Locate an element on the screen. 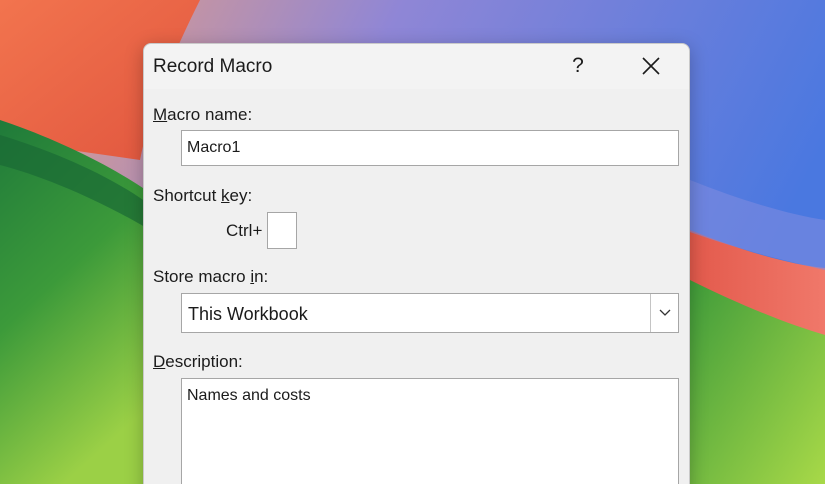  dialog-titlebar: Record Macro ? is located at coordinates (416, 66).